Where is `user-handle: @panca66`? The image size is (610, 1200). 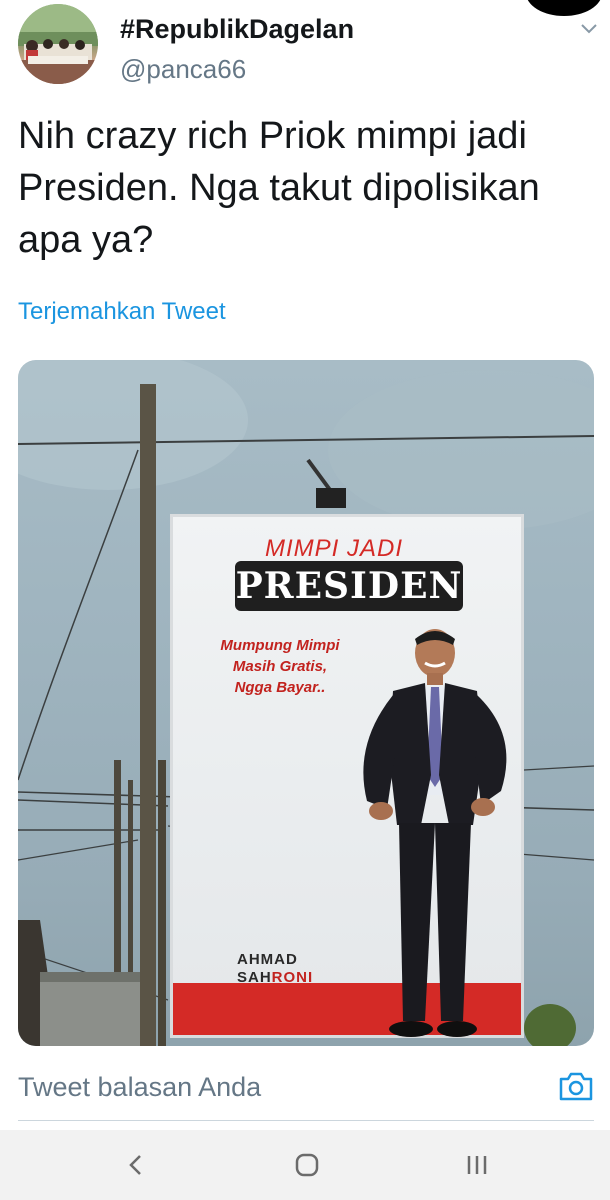 user-handle: @panca66 is located at coordinates (183, 69).